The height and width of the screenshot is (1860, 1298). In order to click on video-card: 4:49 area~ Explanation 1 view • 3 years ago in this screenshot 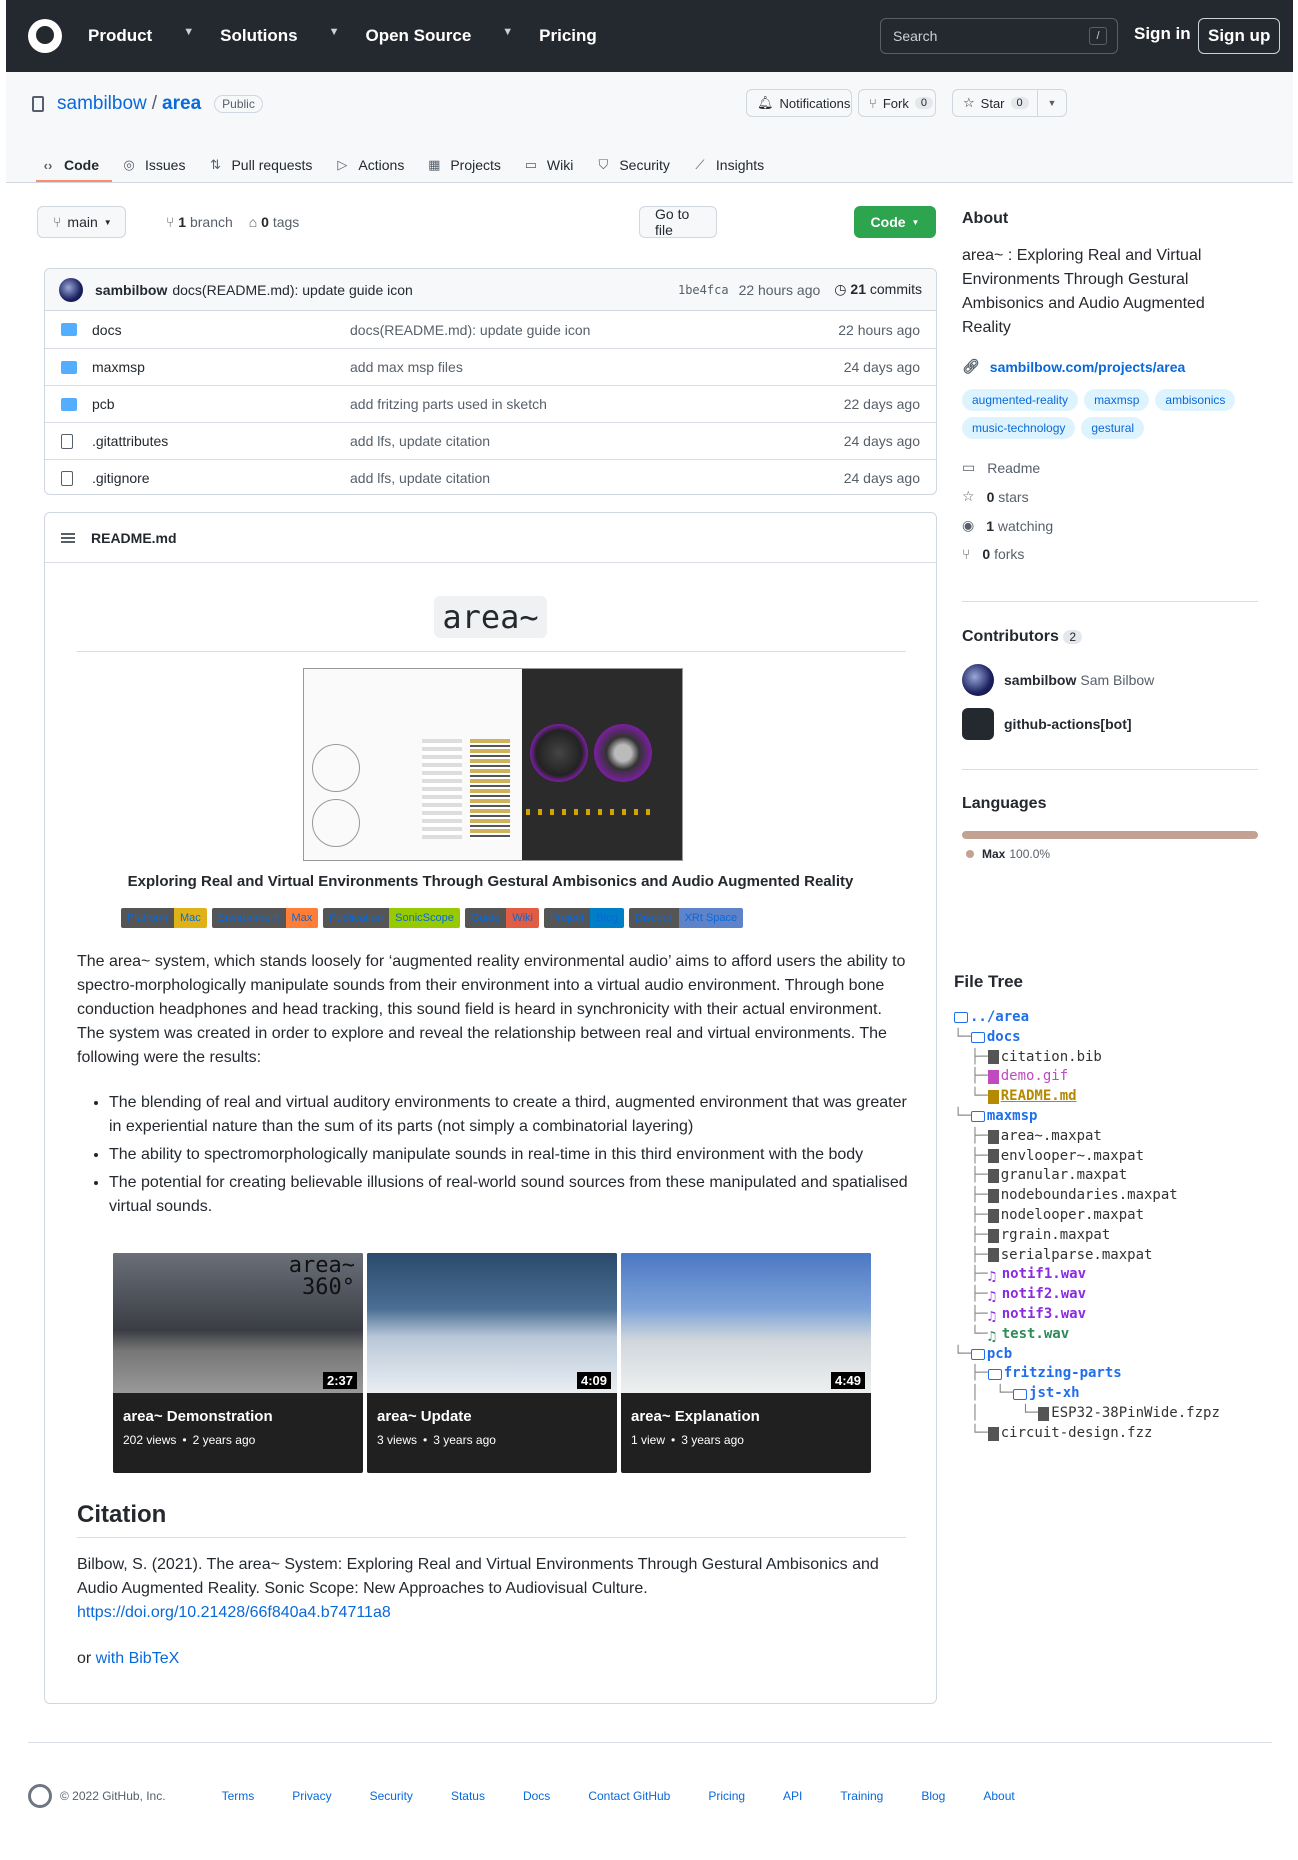, I will do `click(746, 1363)`.